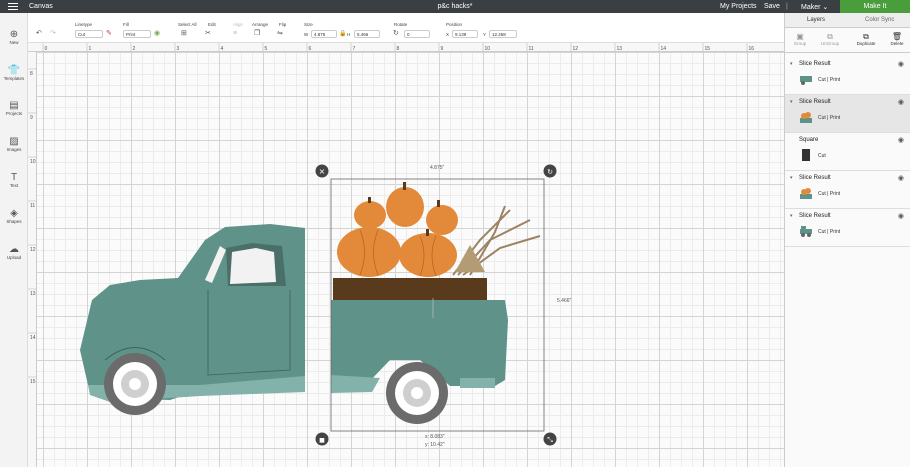 This screenshot has height=467, width=910. I want to click on plus-icon: ⊕, so click(14, 34).